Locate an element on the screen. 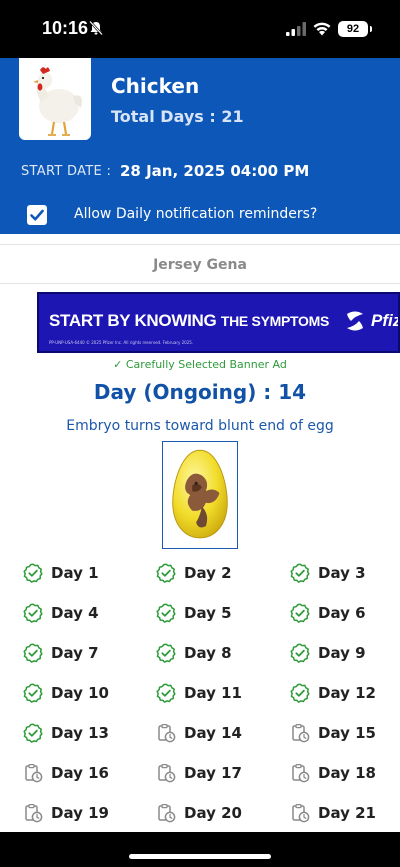  day-label: Day 21 is located at coordinates (347, 813).